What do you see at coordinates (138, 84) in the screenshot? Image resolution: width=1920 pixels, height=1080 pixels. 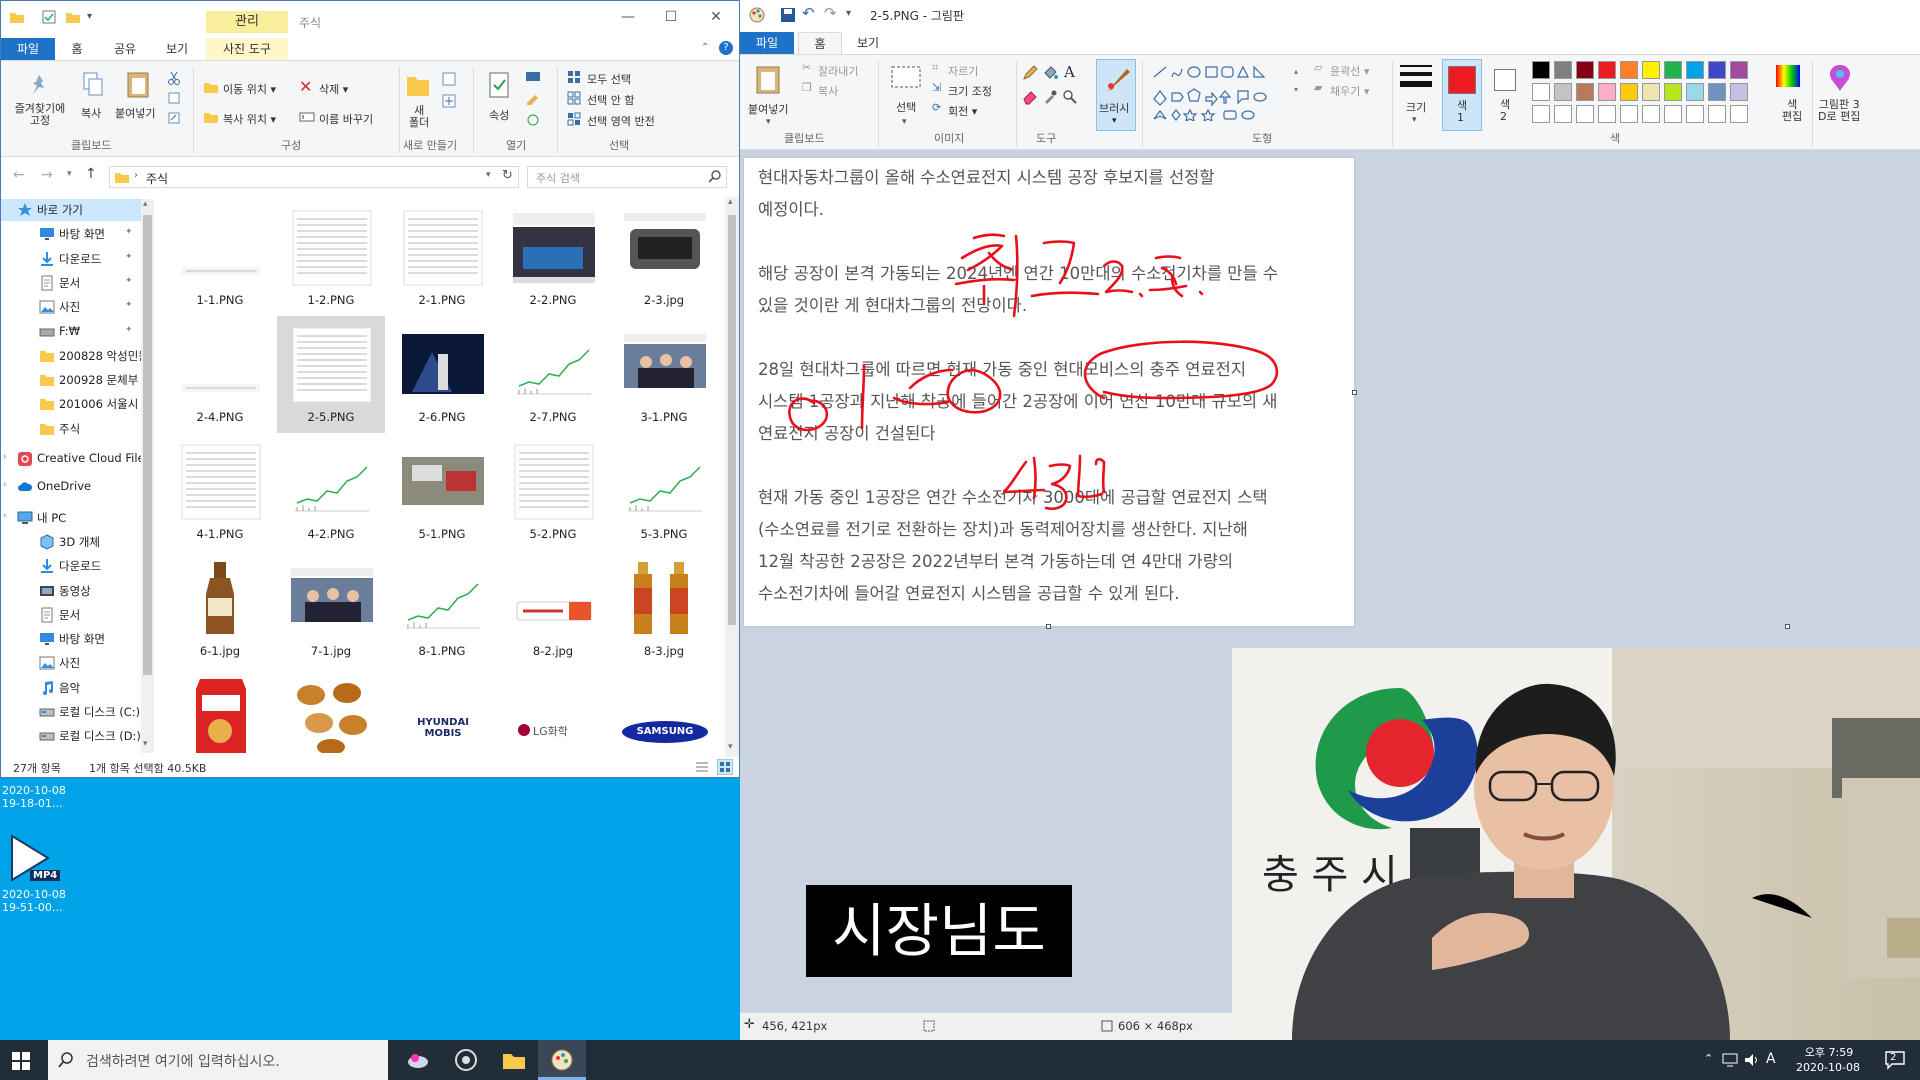 I see `paste-icon` at bounding box center [138, 84].